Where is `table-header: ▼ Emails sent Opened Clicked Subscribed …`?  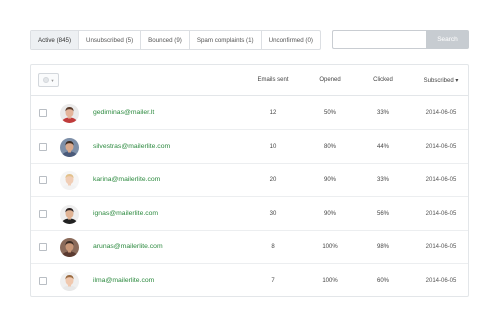 table-header: ▼ Emails sent Opened Clicked Subscribed … is located at coordinates (249, 80).